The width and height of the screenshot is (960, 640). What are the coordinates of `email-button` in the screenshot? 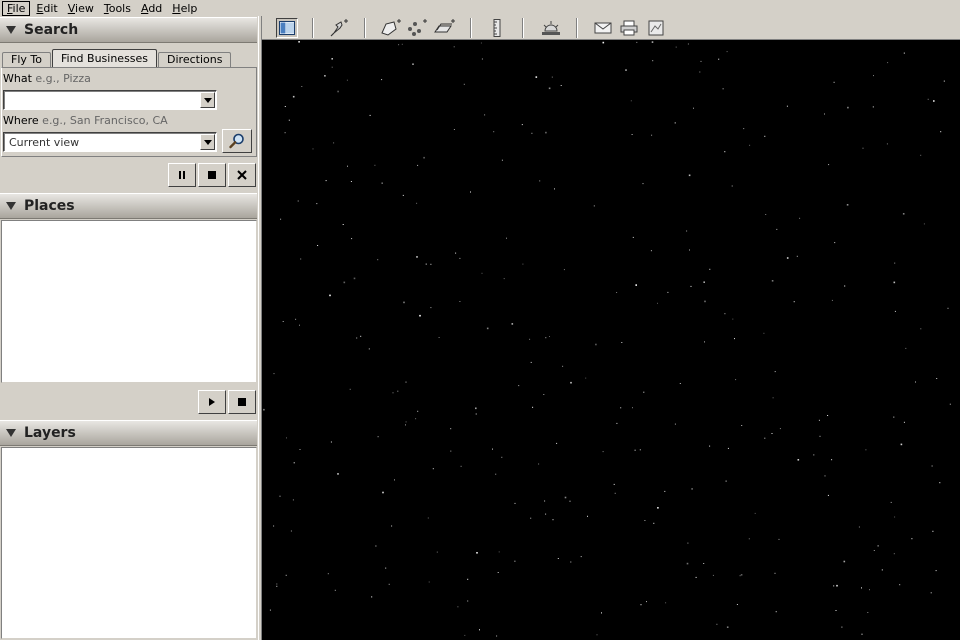 It's located at (603, 28).